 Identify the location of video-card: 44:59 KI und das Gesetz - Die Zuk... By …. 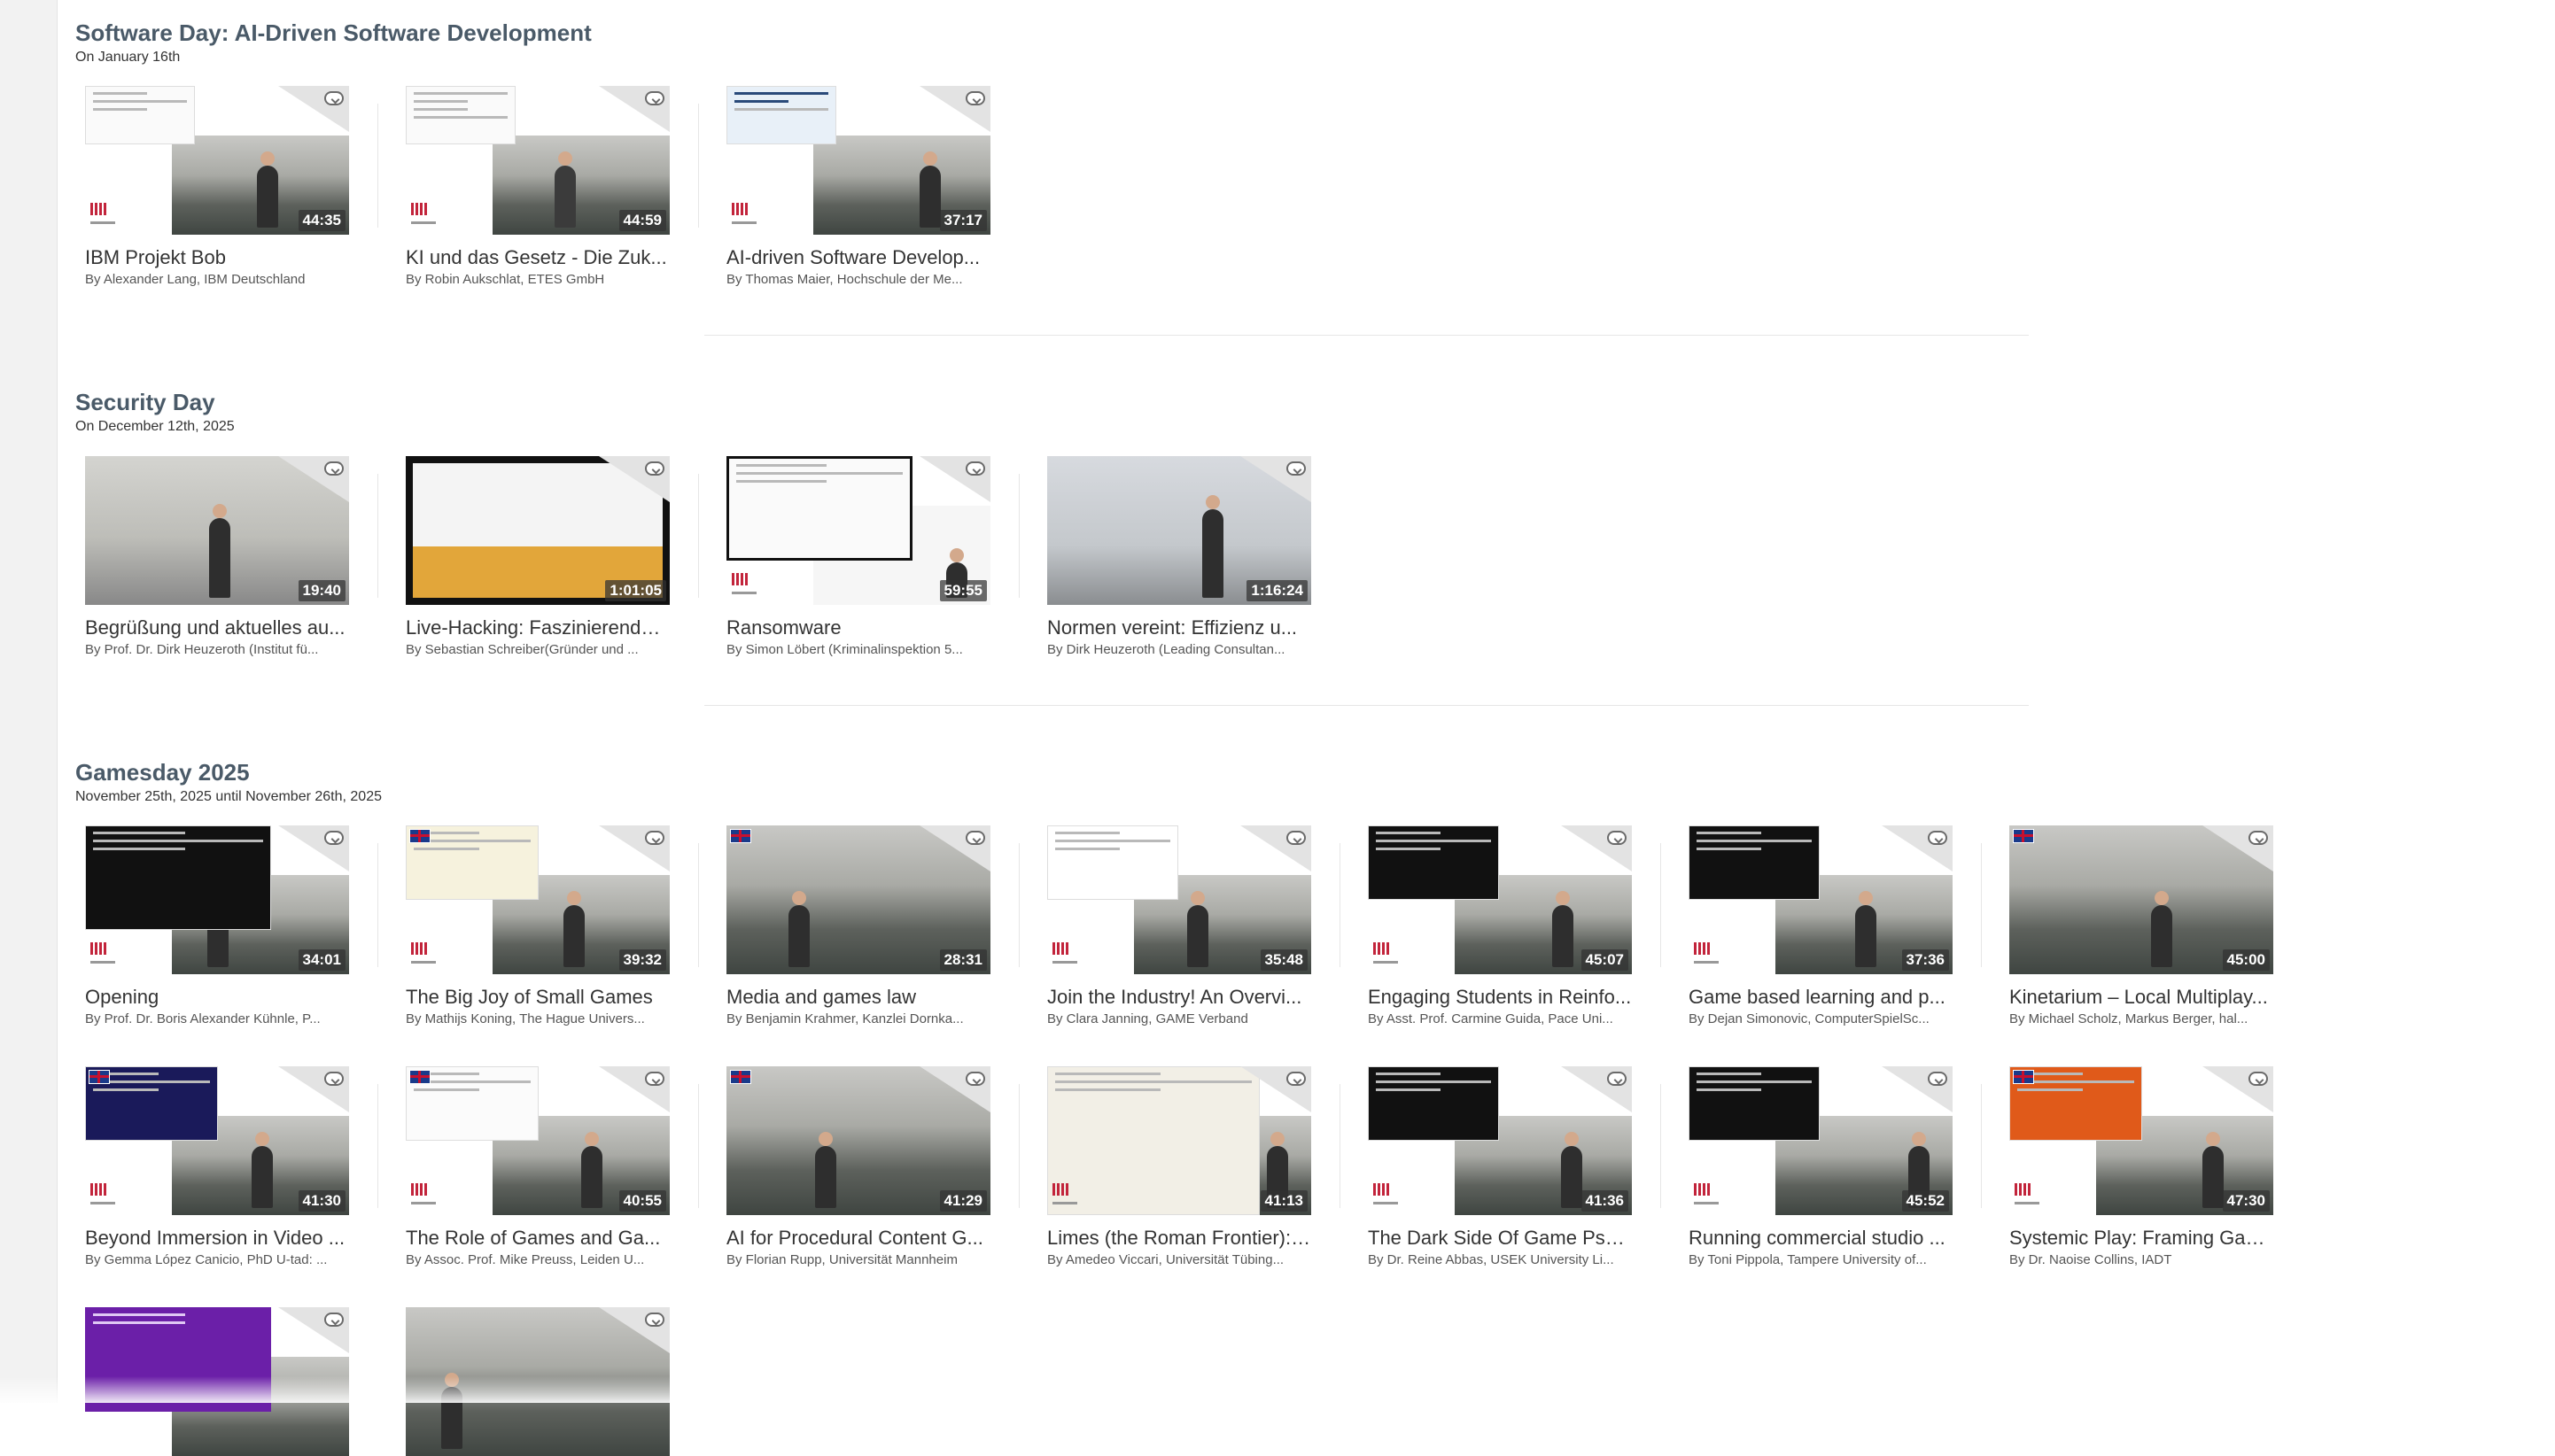
(553, 188).